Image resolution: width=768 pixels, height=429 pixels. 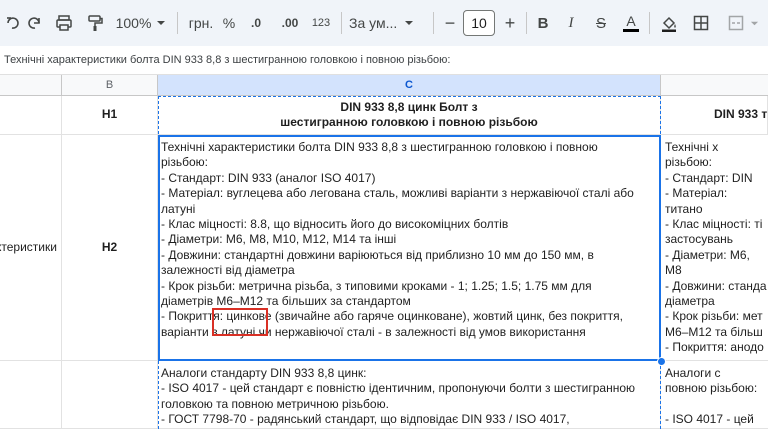 I want to click on decrease-decimal-label: .0, so click(x=255, y=23).